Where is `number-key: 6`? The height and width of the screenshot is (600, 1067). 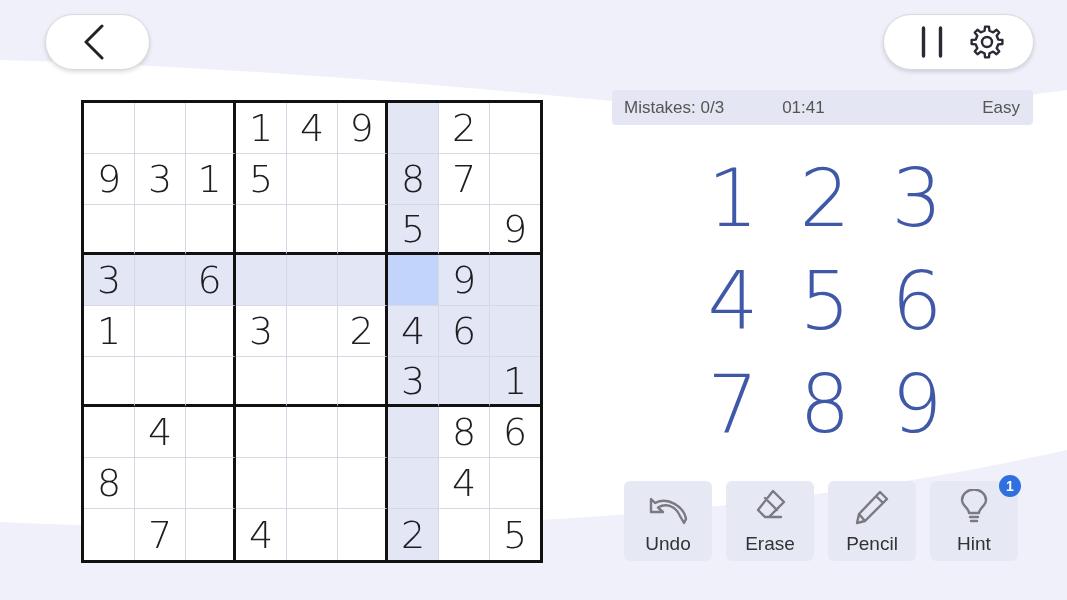
number-key: 6 is located at coordinates (917, 301).